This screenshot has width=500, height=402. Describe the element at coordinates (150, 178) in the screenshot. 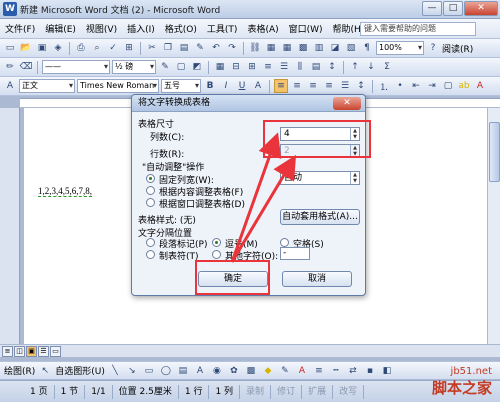

I see `fixed-width-radio` at that location.